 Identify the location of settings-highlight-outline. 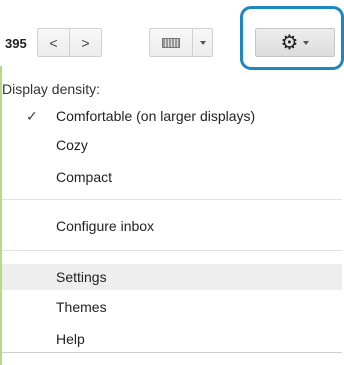
(292, 38).